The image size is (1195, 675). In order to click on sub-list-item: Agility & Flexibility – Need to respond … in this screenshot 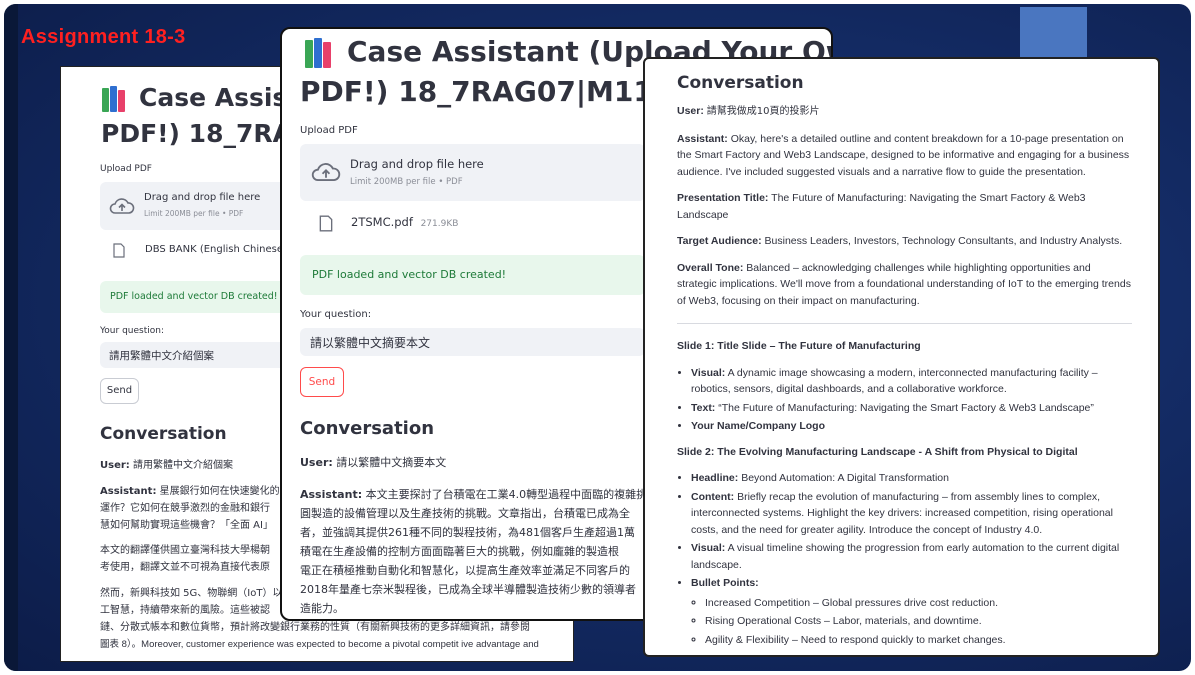, I will do `click(918, 640)`.